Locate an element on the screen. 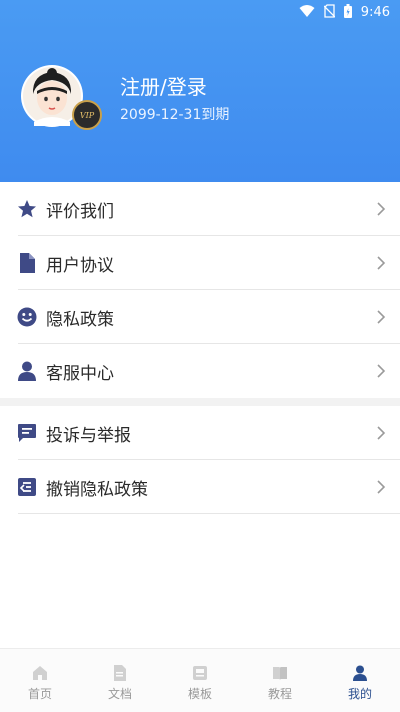 The image size is (400, 712). membership-expiry: 2099-12-31到期 is located at coordinates (175, 115).